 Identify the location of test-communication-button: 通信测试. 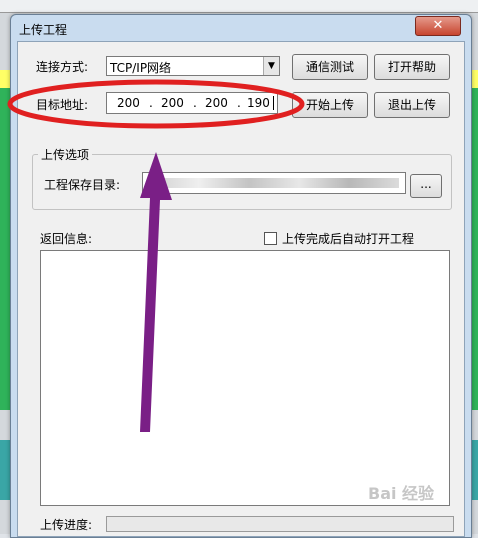
(330, 67).